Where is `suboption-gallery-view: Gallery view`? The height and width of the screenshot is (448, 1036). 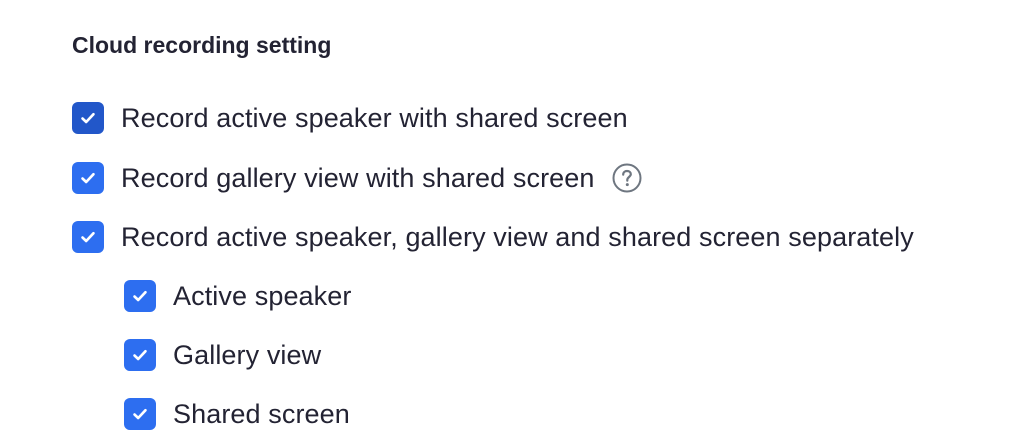 suboption-gallery-view: Gallery view is located at coordinates (222, 355).